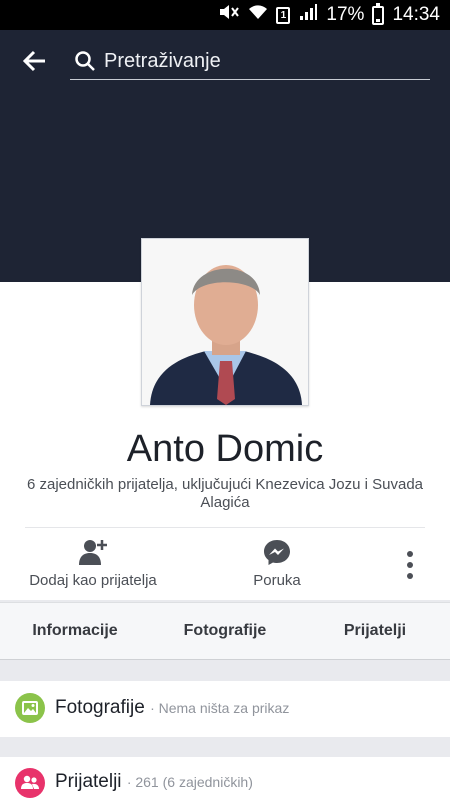  I want to click on profile-name: Anto Domic, so click(225, 449).